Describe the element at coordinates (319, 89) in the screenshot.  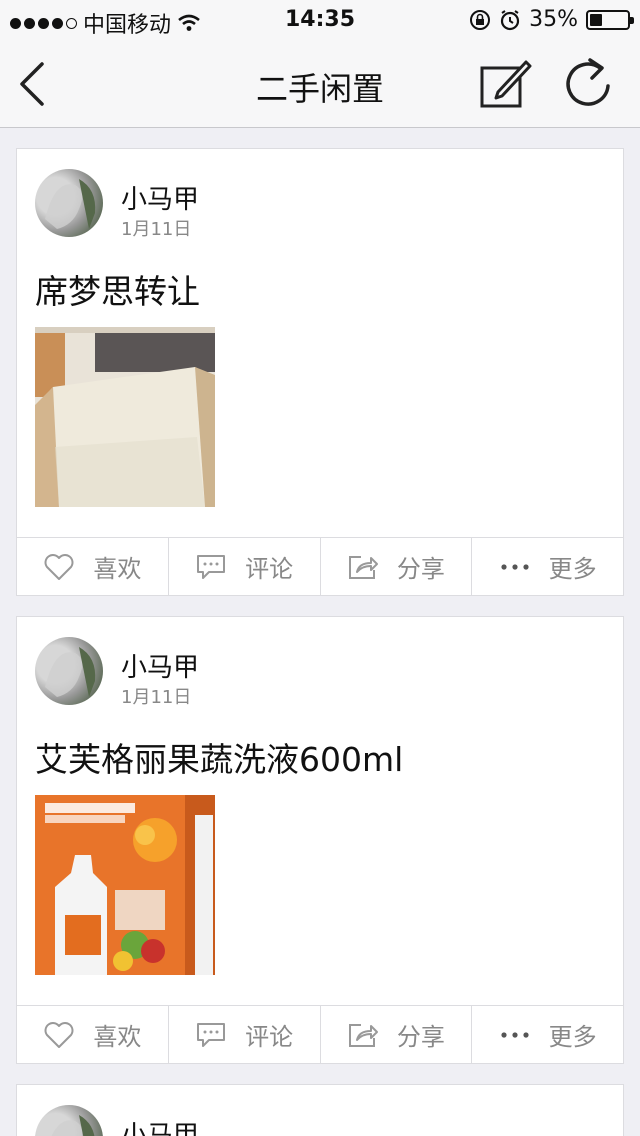
I see `page-title: 二手闲置` at that location.